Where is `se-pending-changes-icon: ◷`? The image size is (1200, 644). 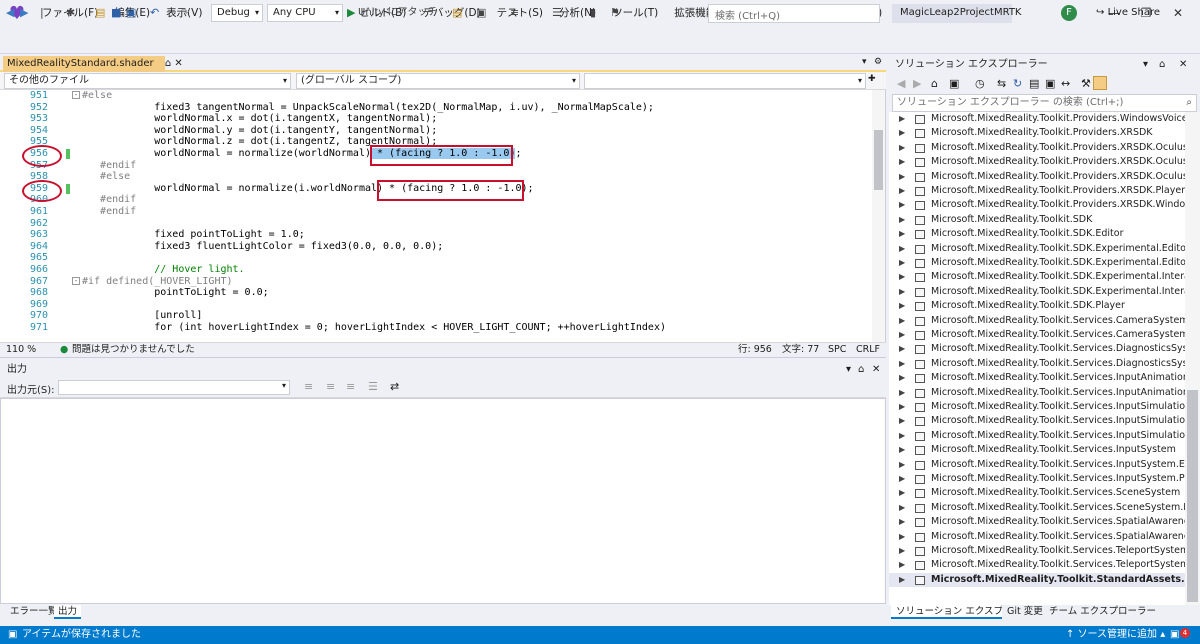
se-pending-changes-icon: ◷ is located at coordinates (980, 83).